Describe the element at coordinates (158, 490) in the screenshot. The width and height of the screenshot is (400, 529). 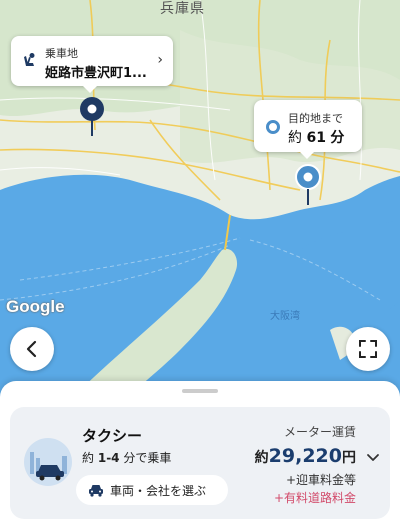
I see `choose-vehicle-label: 車両・会社を選ぶ` at that location.